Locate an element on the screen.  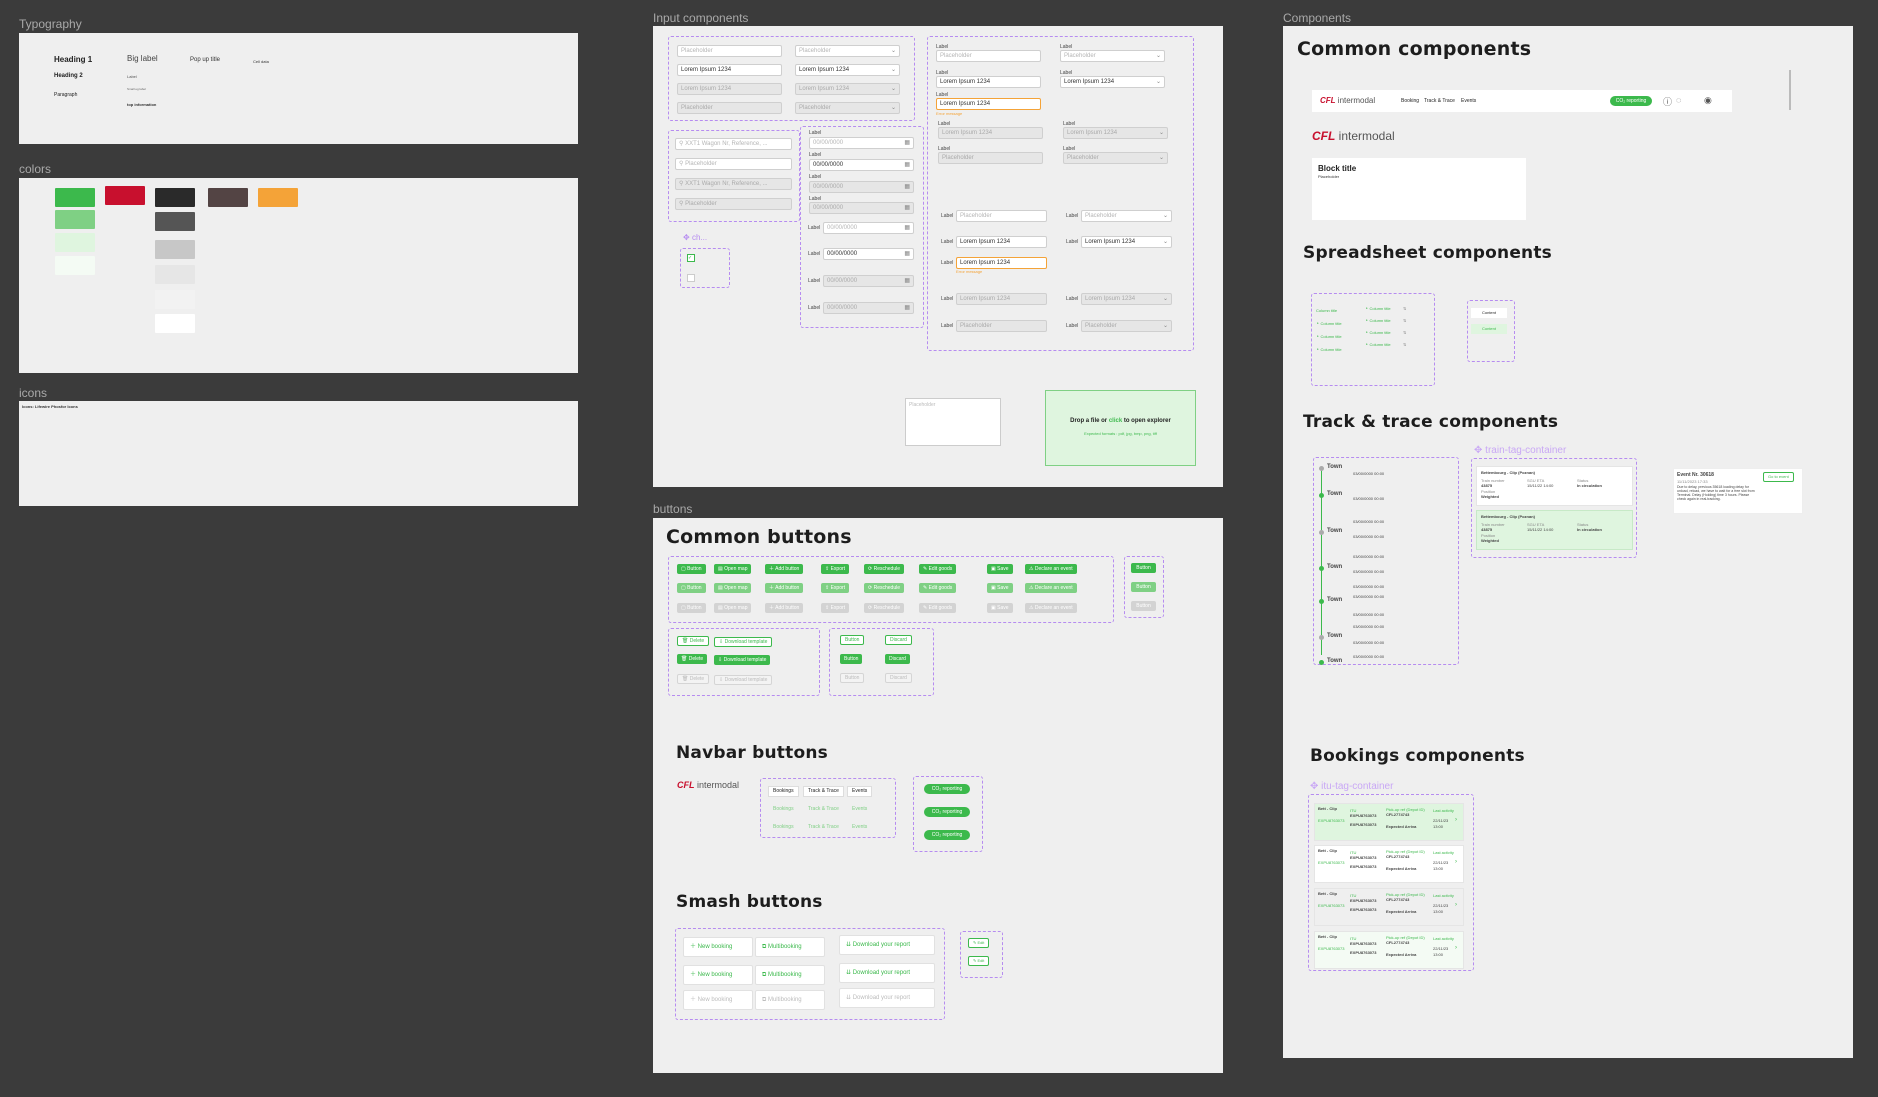
single-button-default: Button is located at coordinates (1143, 568).